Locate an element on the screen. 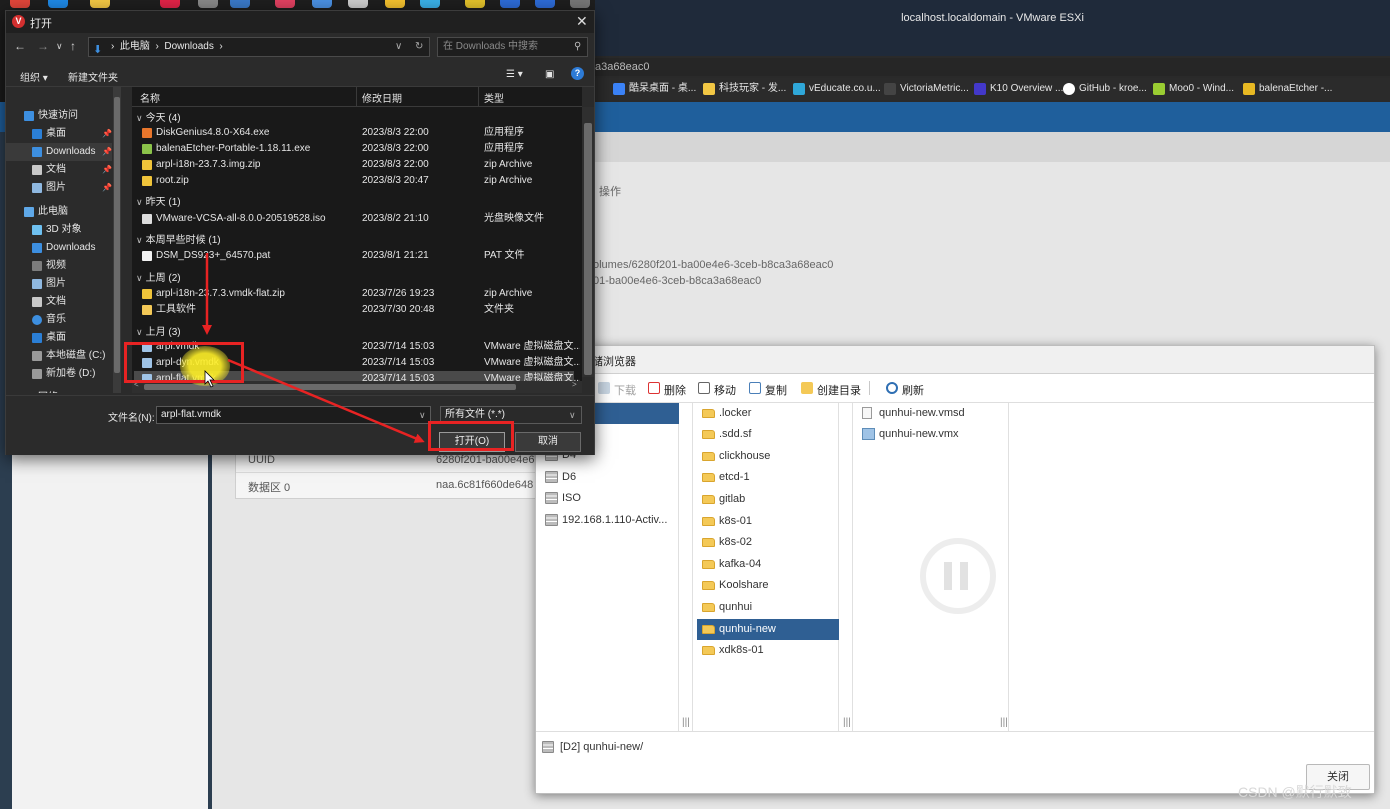 This screenshot has width=1390, height=809. folder-item: etcd-1 is located at coordinates (723, 477).